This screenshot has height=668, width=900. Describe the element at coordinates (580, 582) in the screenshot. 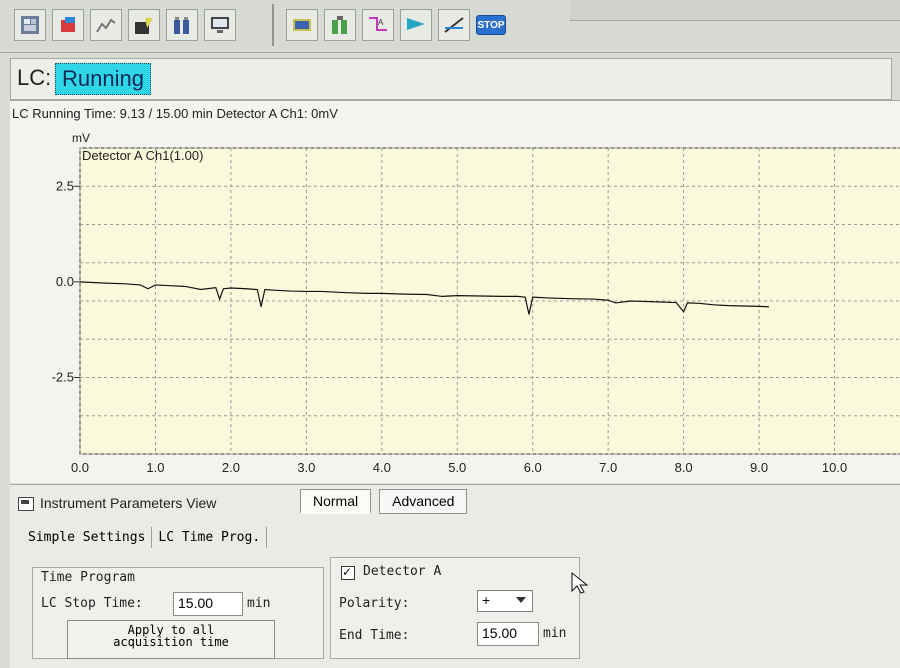

I see `mouse-cursor-icon` at that location.